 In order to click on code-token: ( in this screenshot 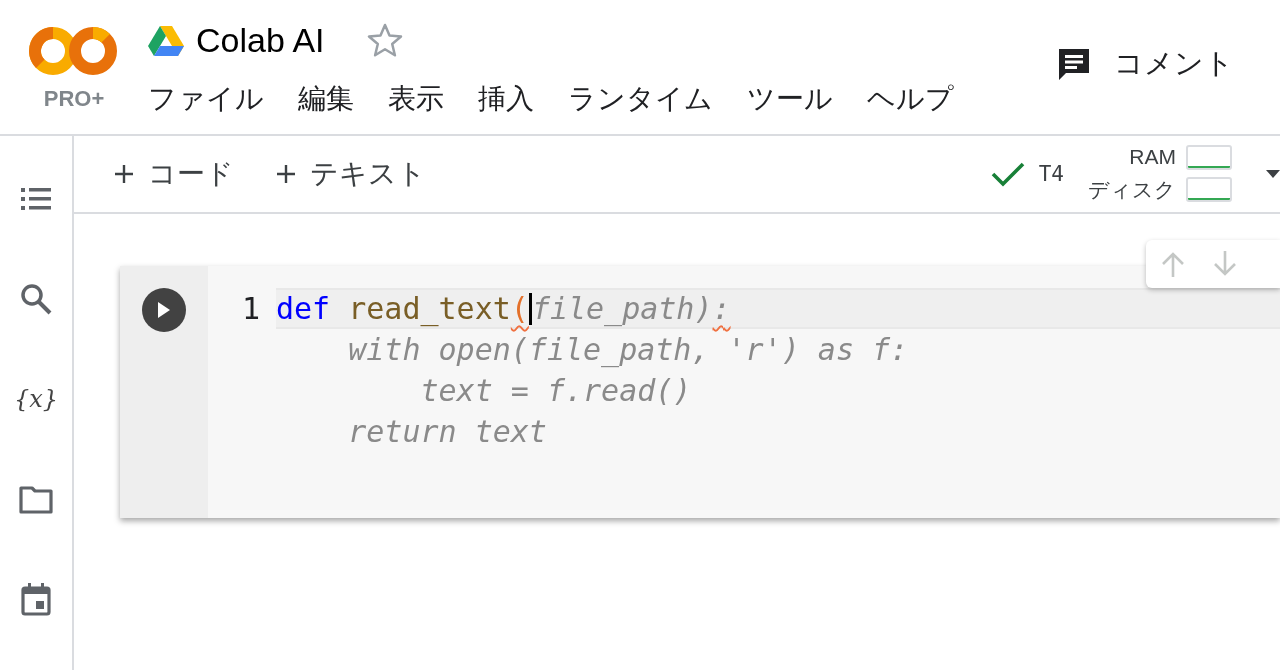, I will do `click(519, 308)`.